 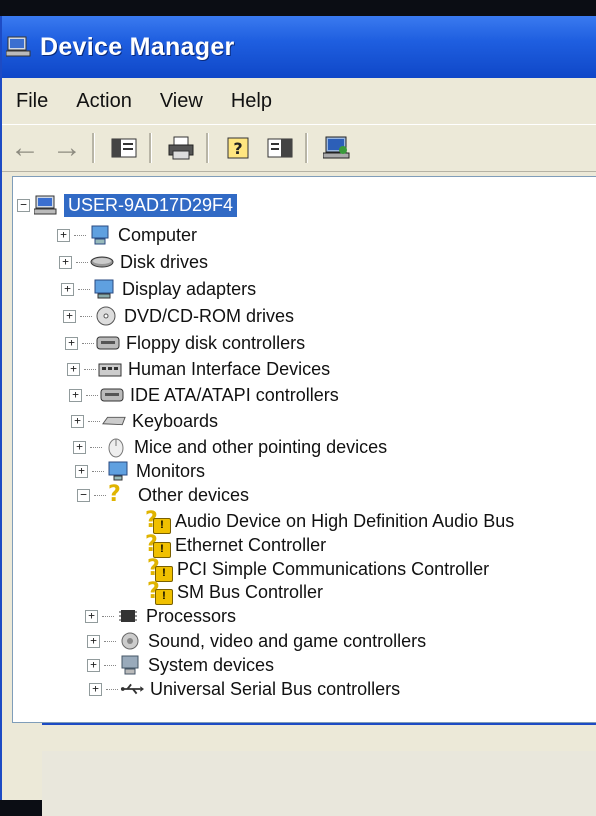 I want to click on properties-icon, so click(x=280, y=148).